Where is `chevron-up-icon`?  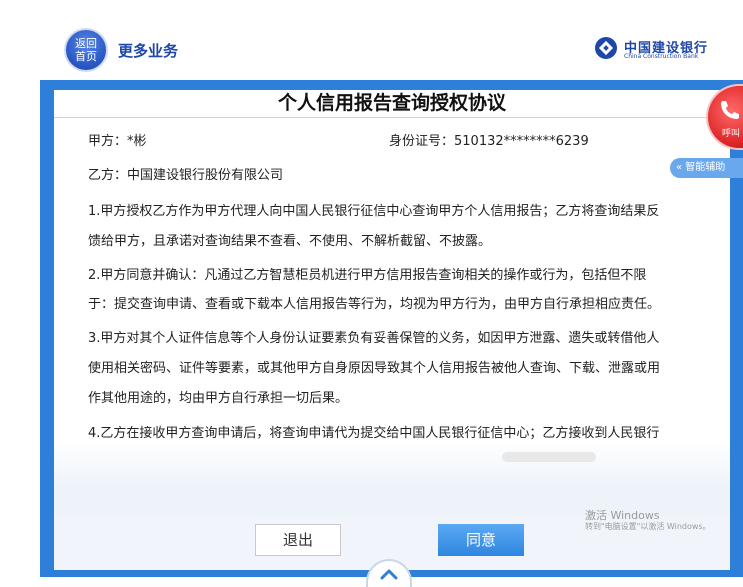
chevron-up-icon is located at coordinates (389, 574).